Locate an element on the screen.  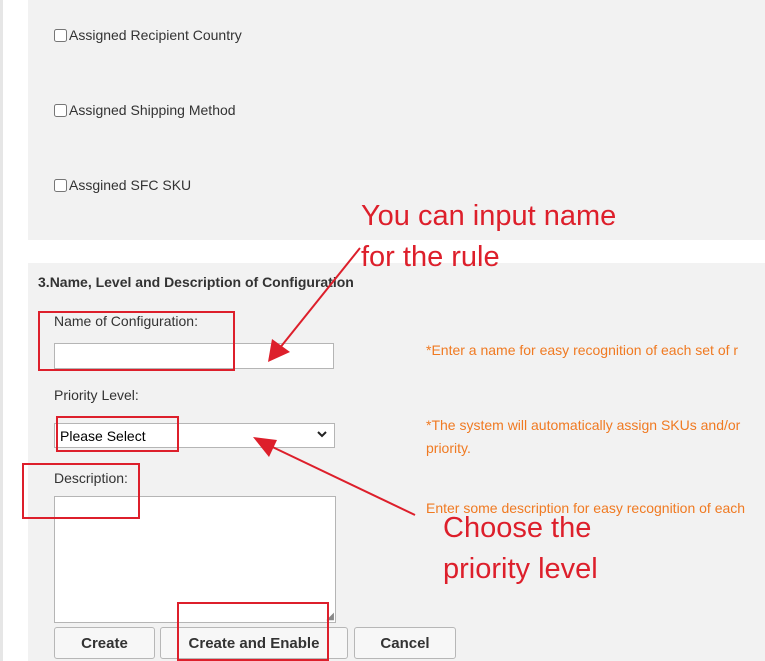
priority-level-label: Priority Level: is located at coordinates (96, 395).